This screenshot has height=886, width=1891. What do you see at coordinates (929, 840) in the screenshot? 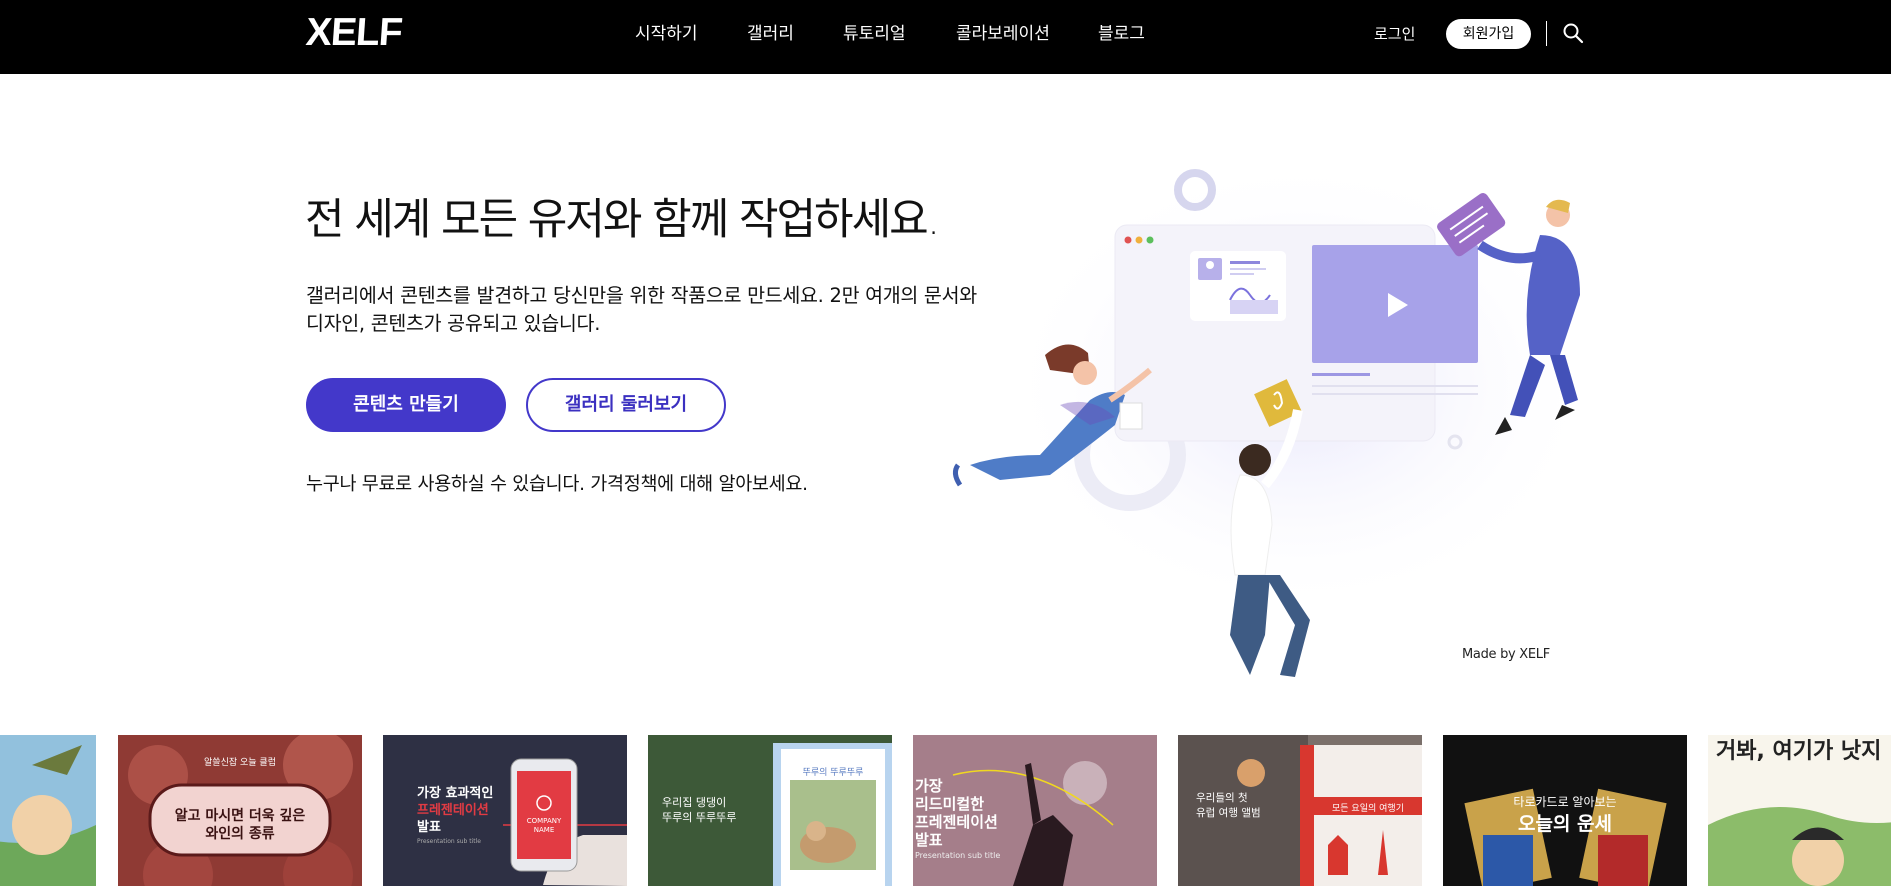
I see `rhythmic-card-title-line-4: 발표` at bounding box center [929, 840].